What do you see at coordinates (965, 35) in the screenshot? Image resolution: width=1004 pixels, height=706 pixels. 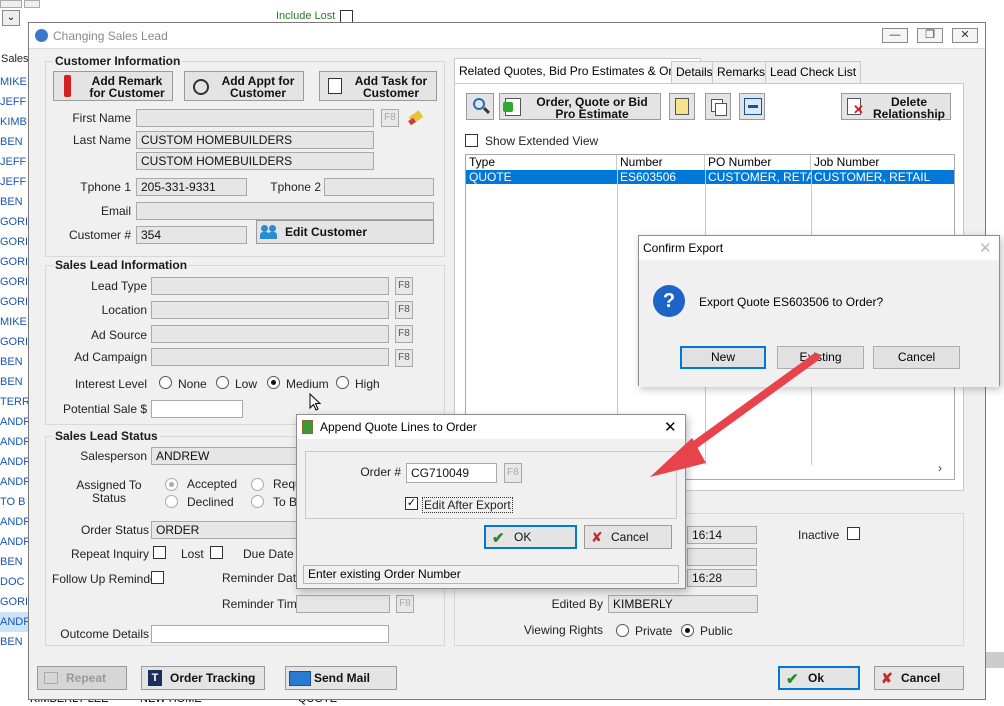 I see `close-button: ✕` at bounding box center [965, 35].